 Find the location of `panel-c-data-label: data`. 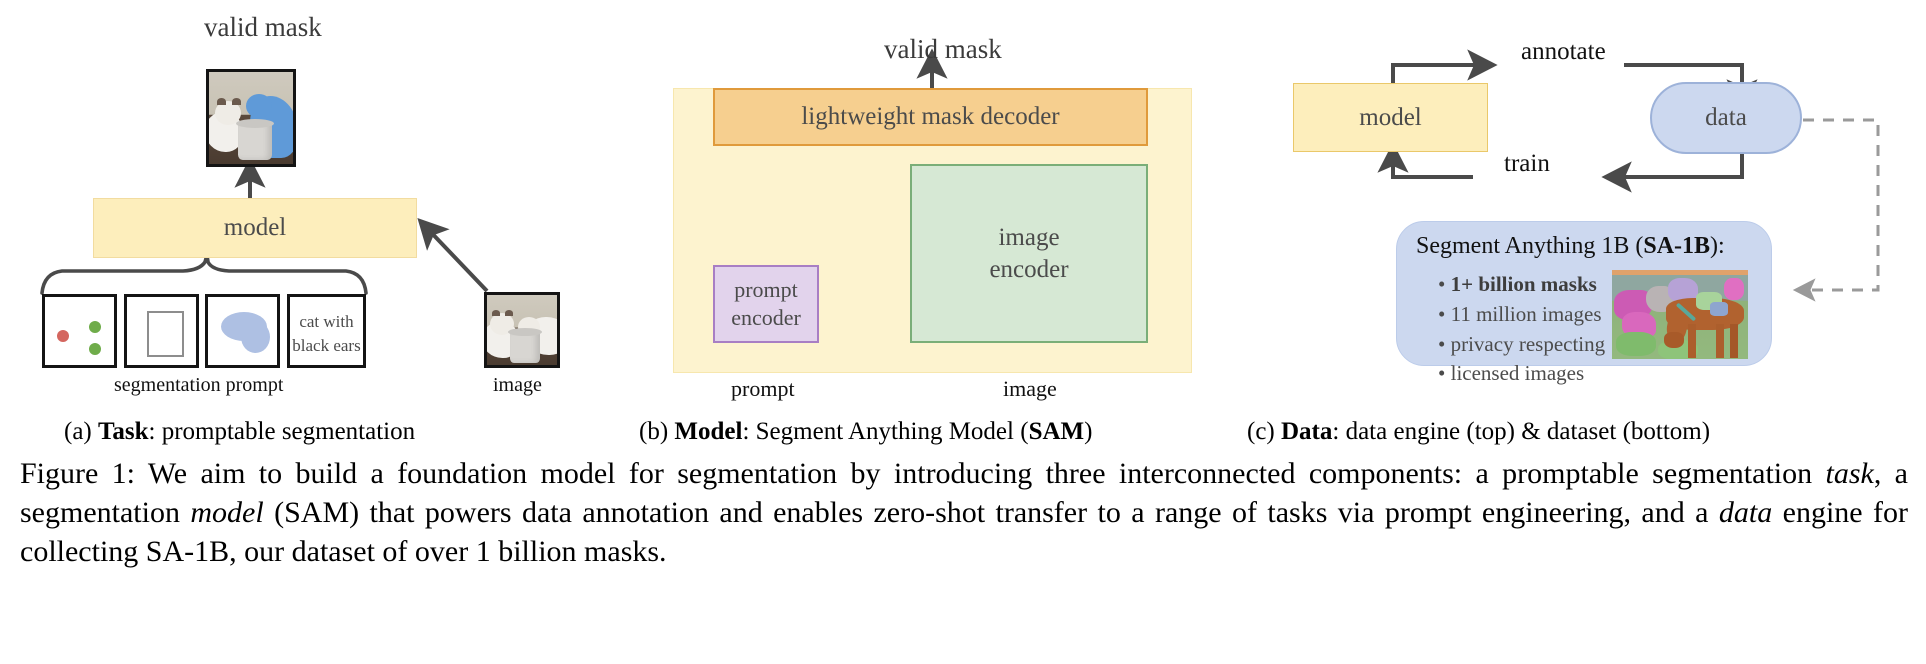

panel-c-data-label: data is located at coordinates (1726, 117).